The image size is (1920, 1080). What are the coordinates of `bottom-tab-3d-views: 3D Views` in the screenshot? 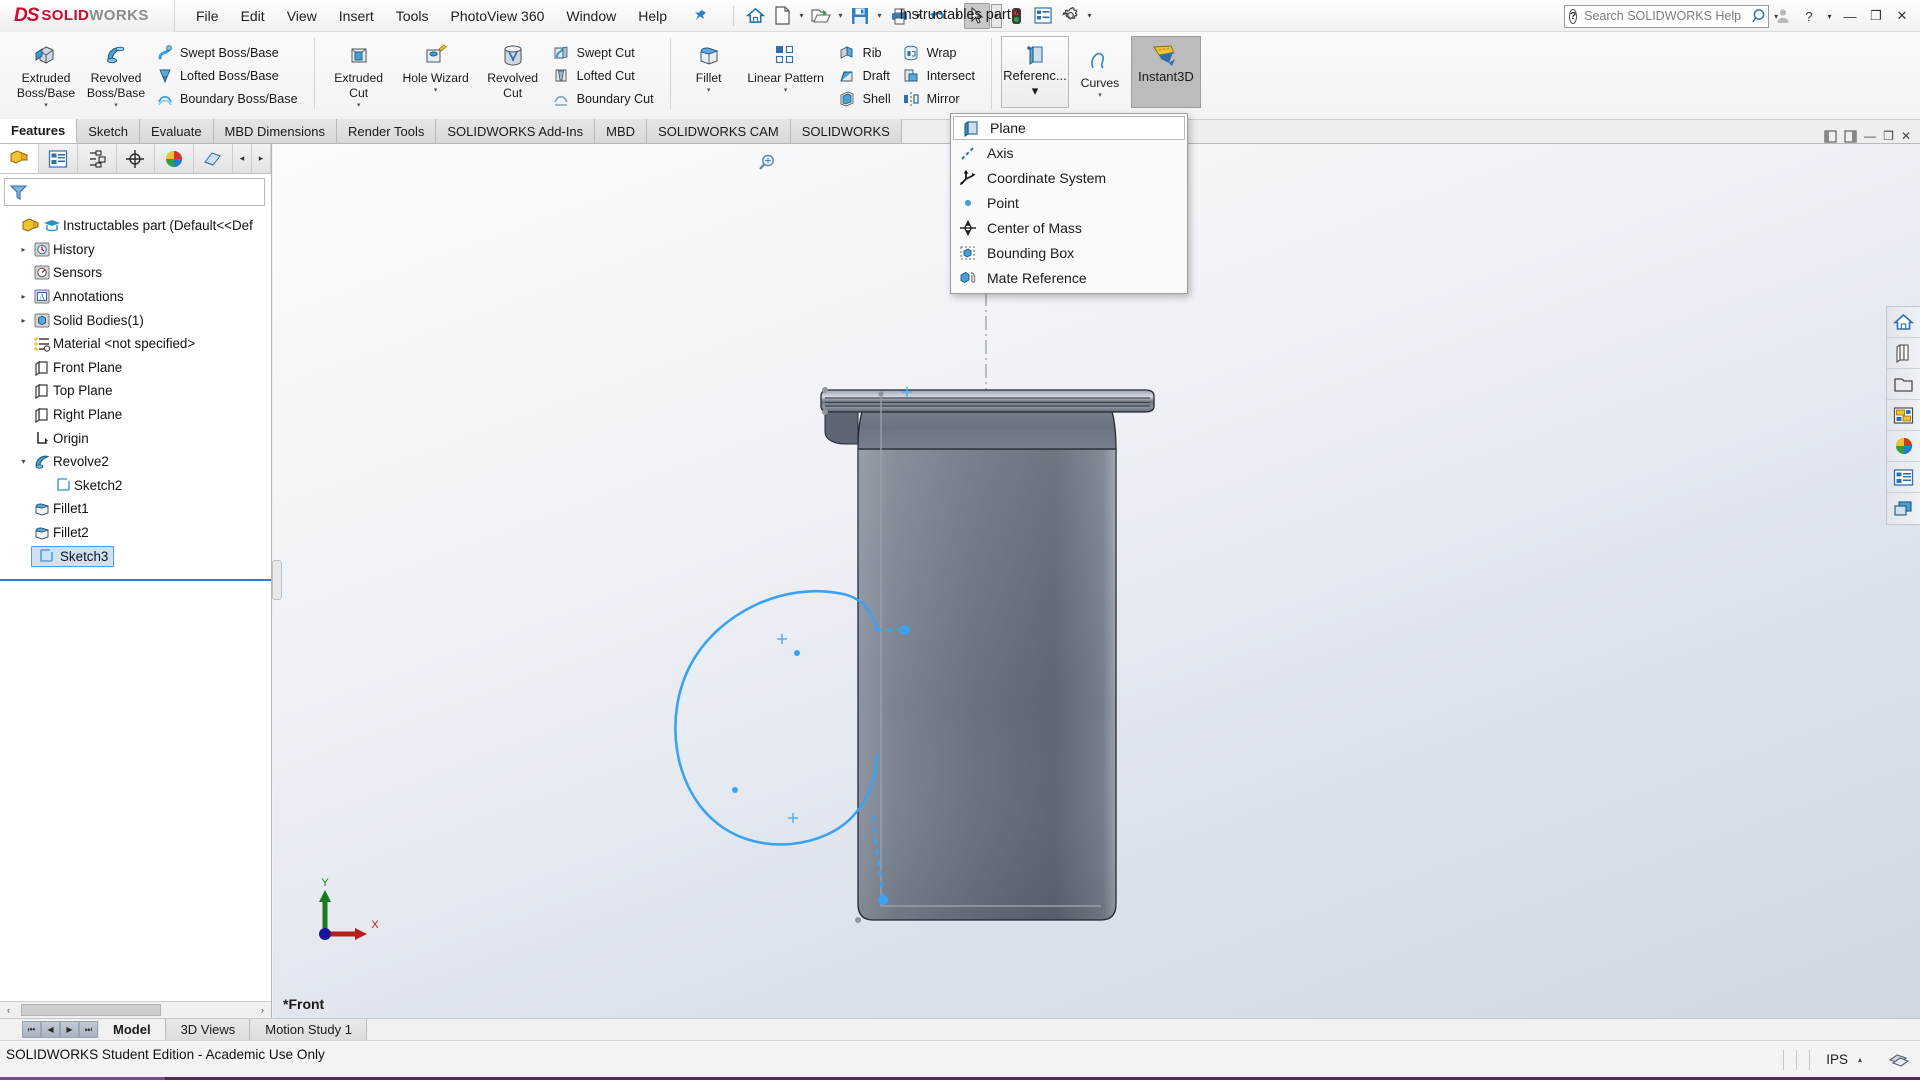 It's located at (208, 1029).